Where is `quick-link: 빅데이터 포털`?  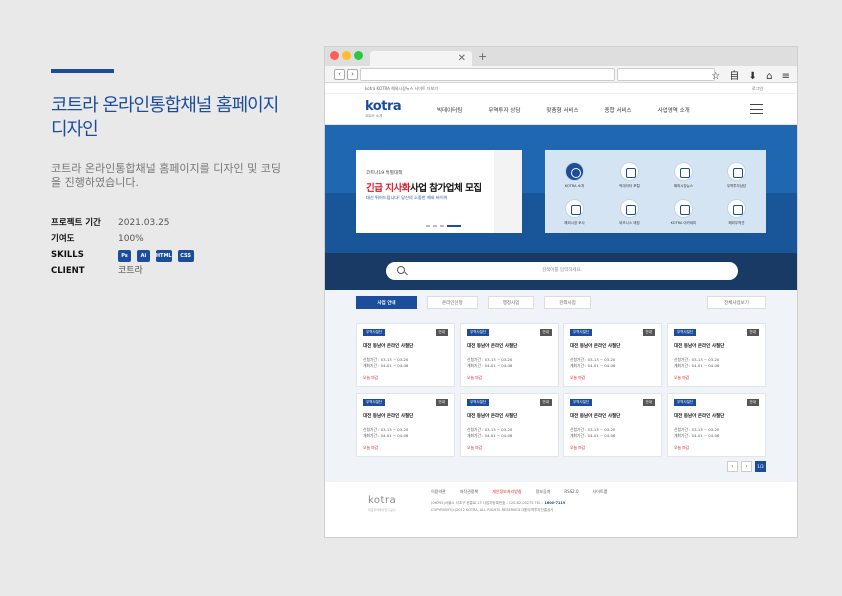 quick-link: 빅데이터 포털 is located at coordinates (629, 175).